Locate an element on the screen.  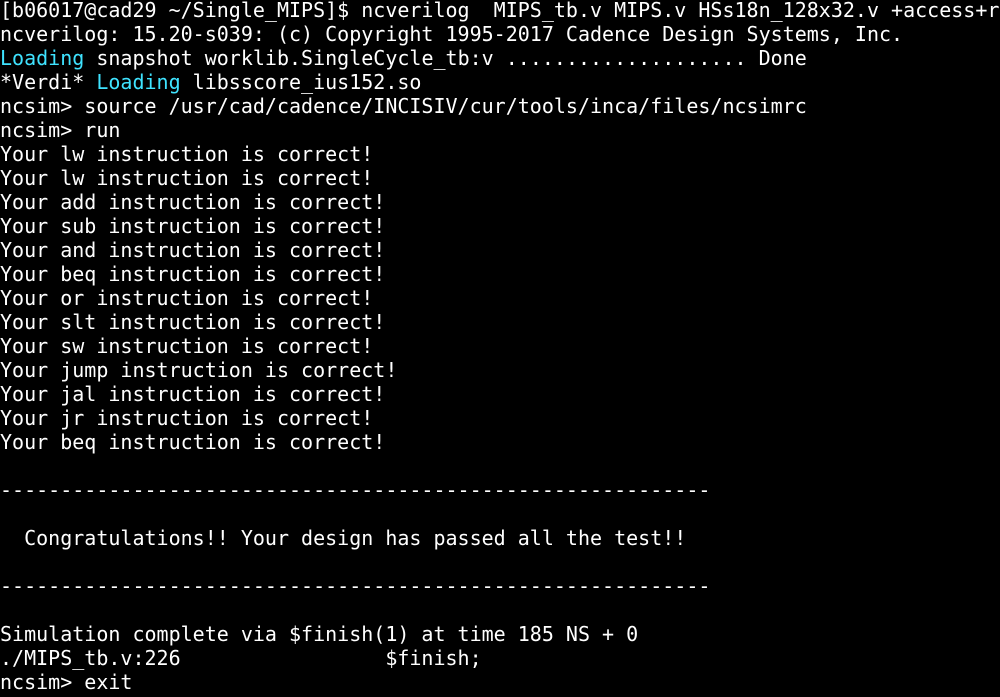
terminal-line-run: ncsim> run is located at coordinates (60, 130).